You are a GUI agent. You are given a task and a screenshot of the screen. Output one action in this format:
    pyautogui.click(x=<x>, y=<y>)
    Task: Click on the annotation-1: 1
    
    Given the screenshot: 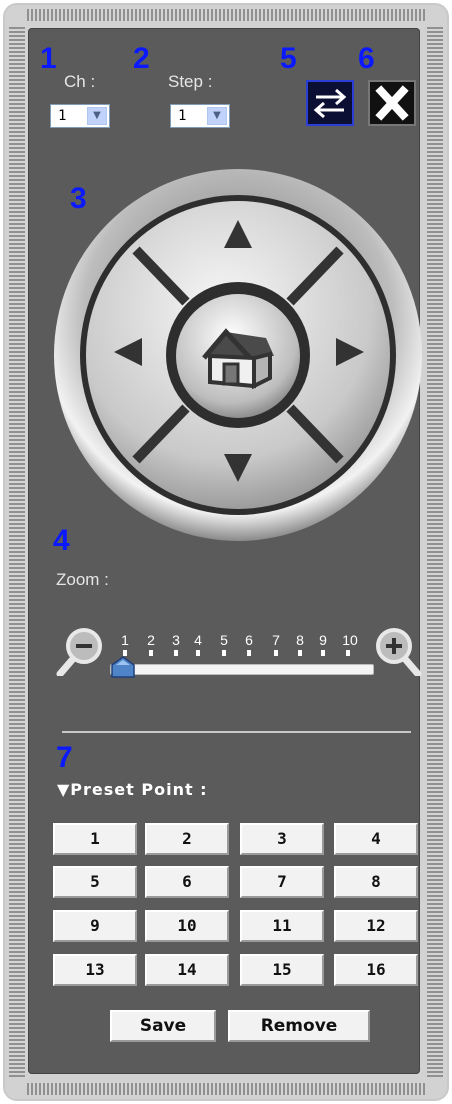 What is the action you would take?
    pyautogui.click(x=48, y=58)
    